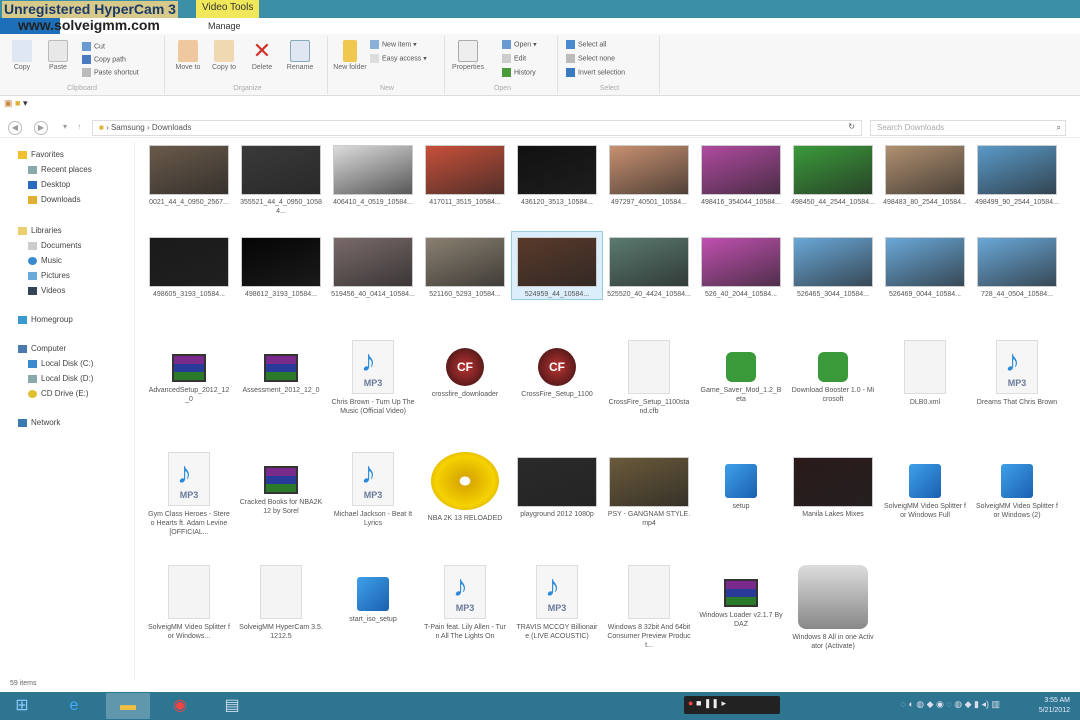  What do you see at coordinates (41, 128) in the screenshot?
I see `forward-button: ▶` at bounding box center [41, 128].